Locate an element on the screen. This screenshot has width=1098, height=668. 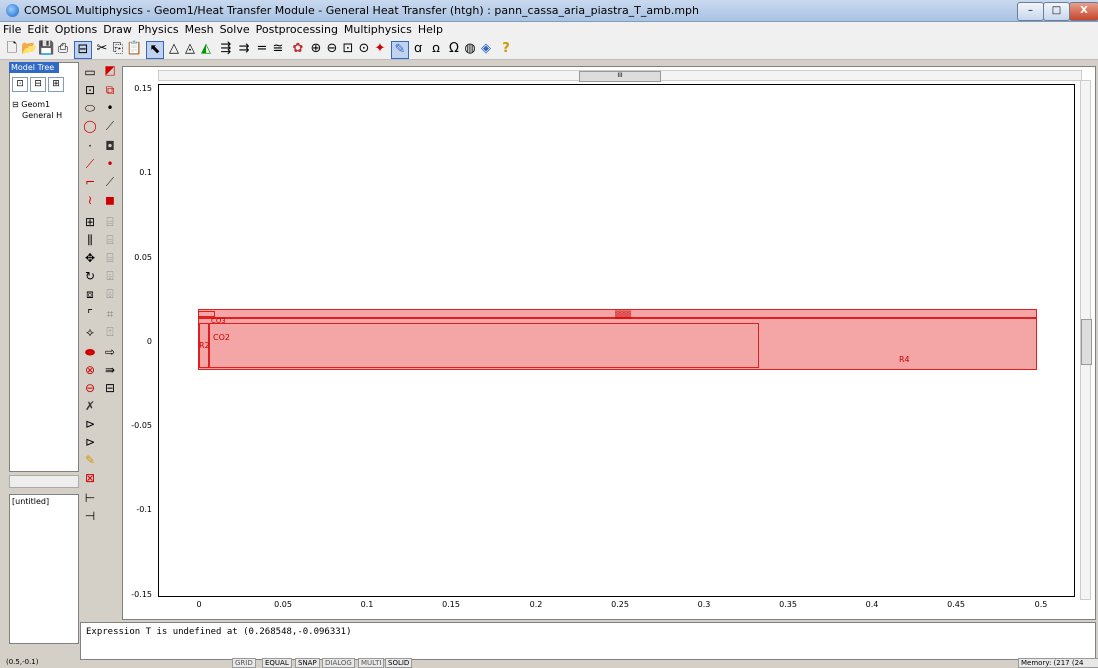
constants-icon: ꭤ is located at coordinates (418, 49).